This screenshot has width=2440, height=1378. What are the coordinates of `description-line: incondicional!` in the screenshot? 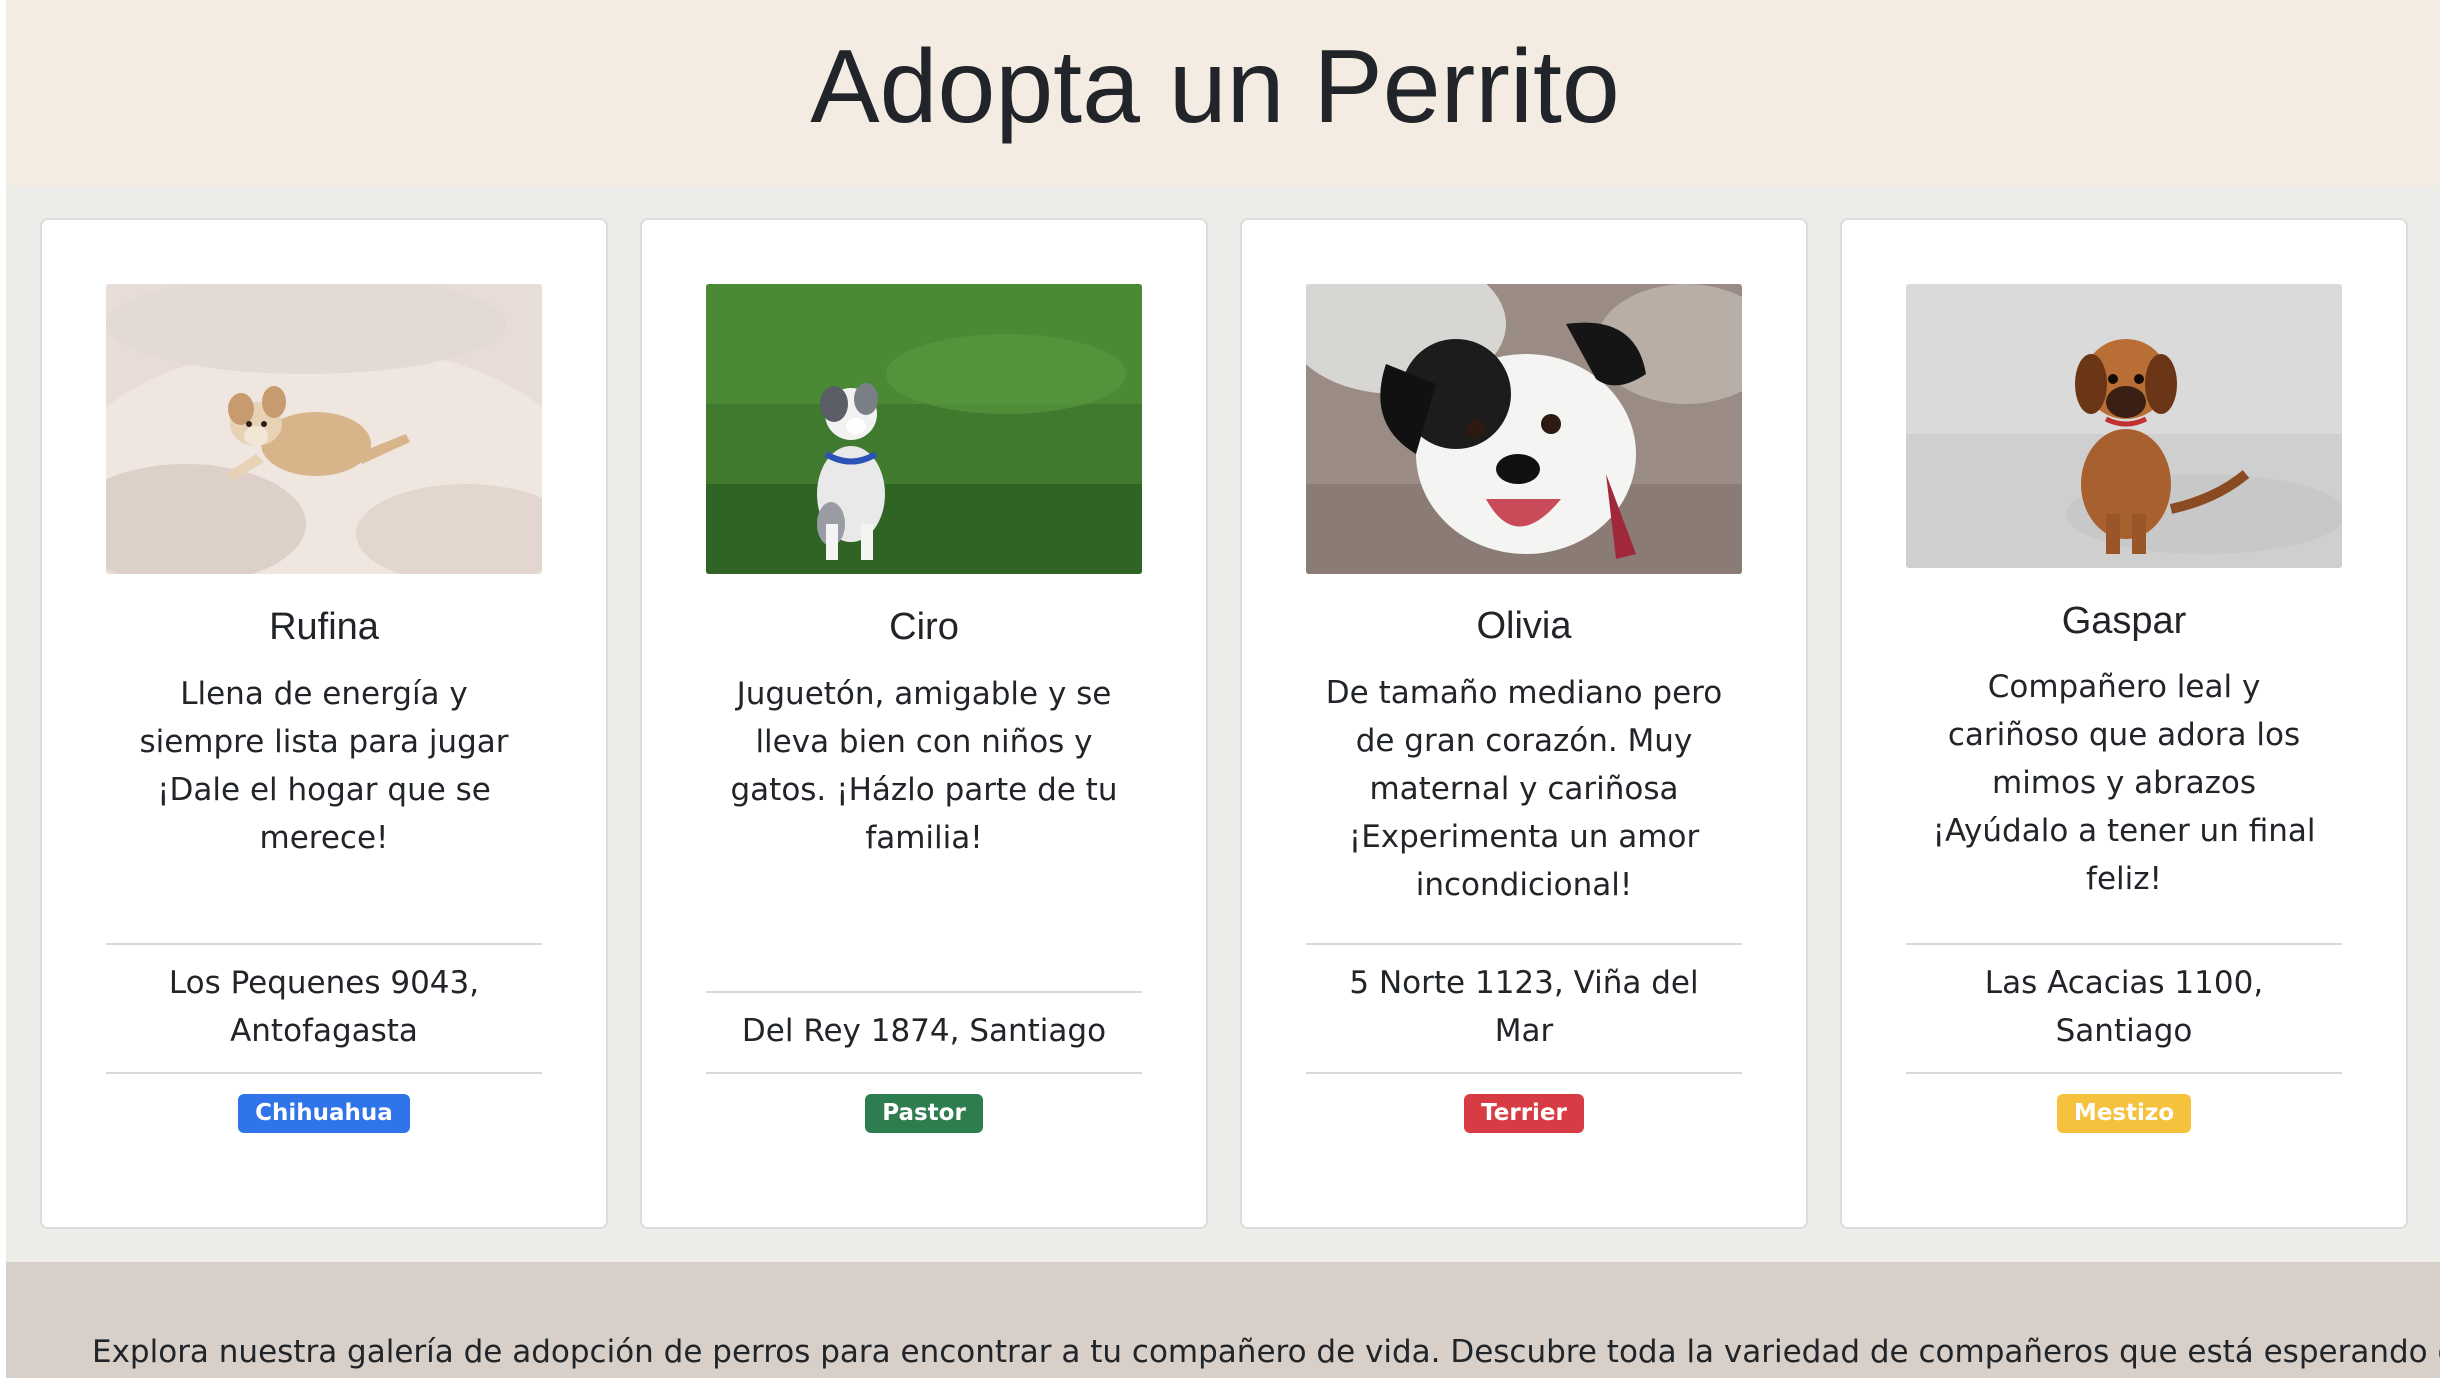 It's located at (1524, 885).